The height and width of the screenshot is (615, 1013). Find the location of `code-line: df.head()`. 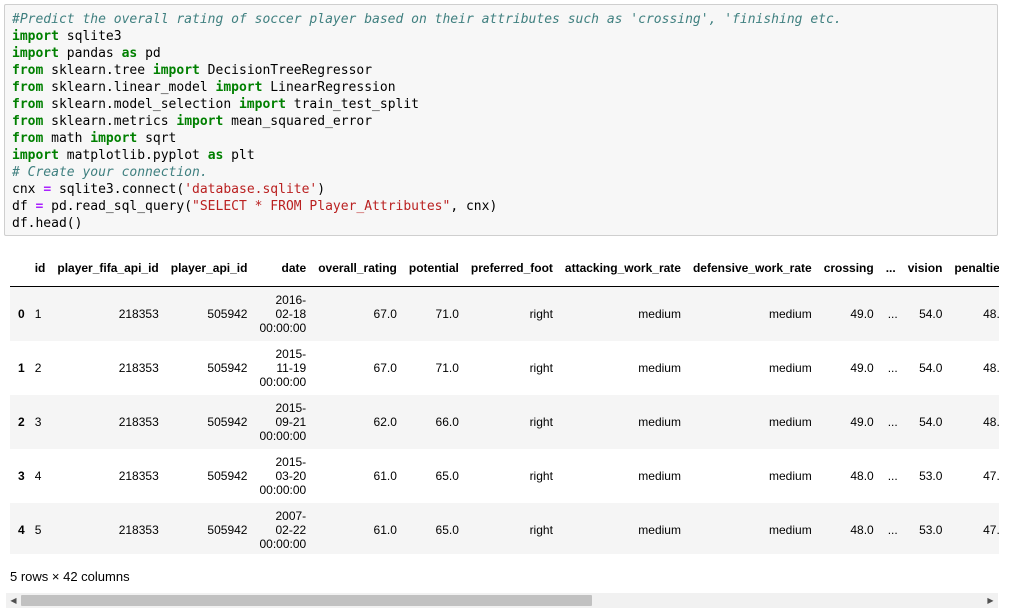

code-line: df.head() is located at coordinates (504, 223).